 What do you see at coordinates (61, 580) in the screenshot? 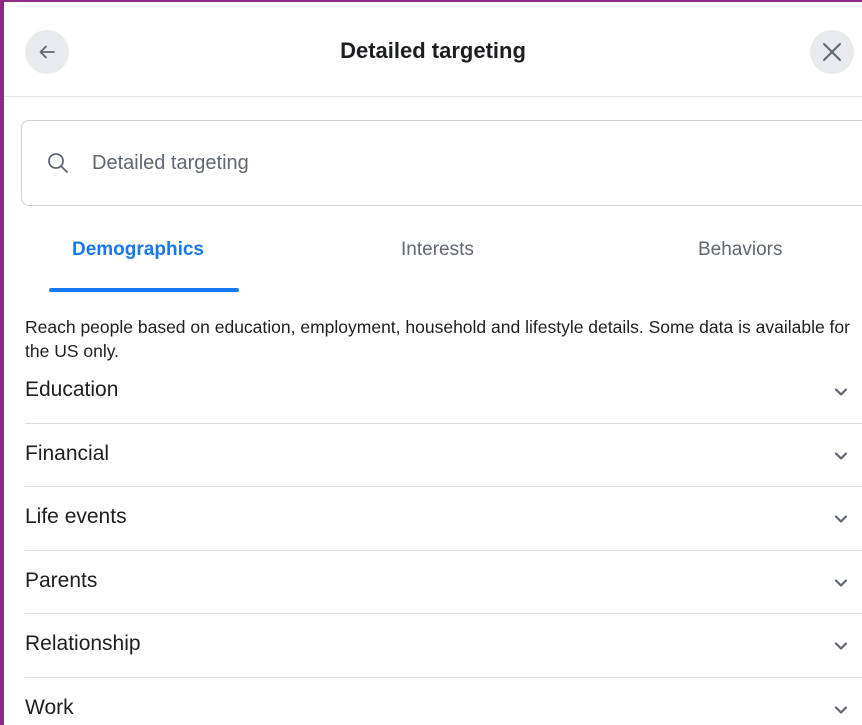
I see `category-label: Parents` at bounding box center [61, 580].